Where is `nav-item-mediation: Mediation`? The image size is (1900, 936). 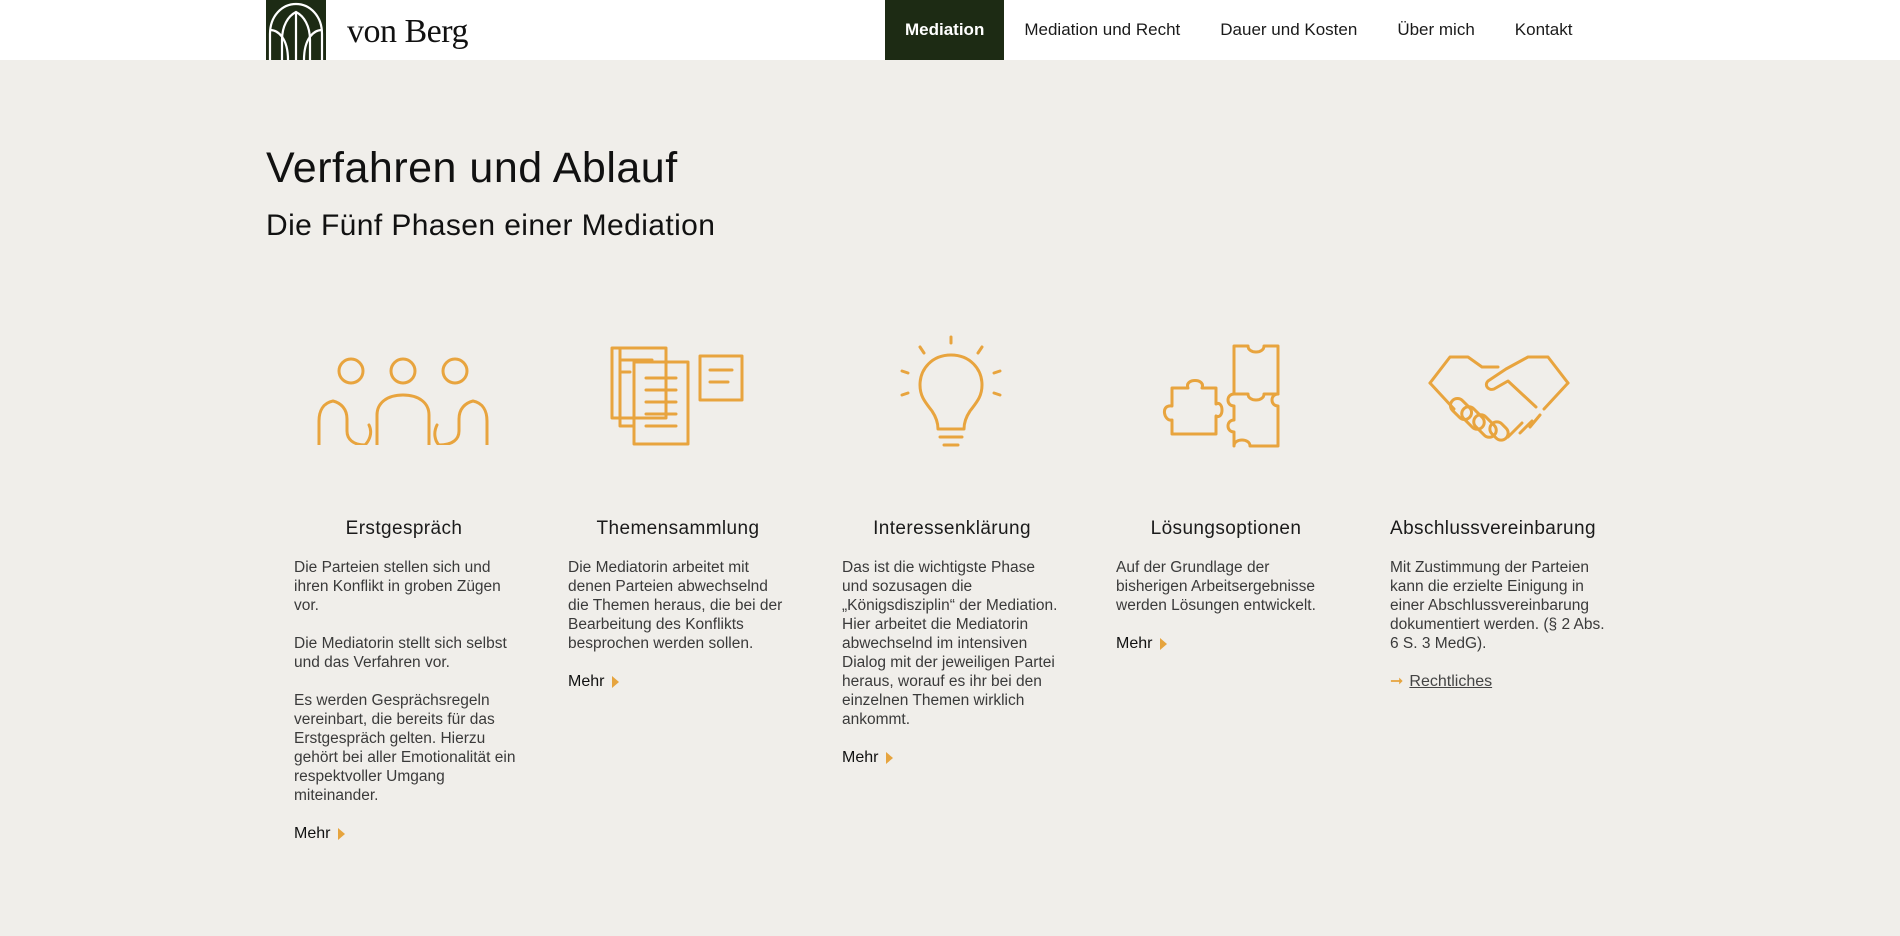 nav-item-mediation: Mediation is located at coordinates (945, 30).